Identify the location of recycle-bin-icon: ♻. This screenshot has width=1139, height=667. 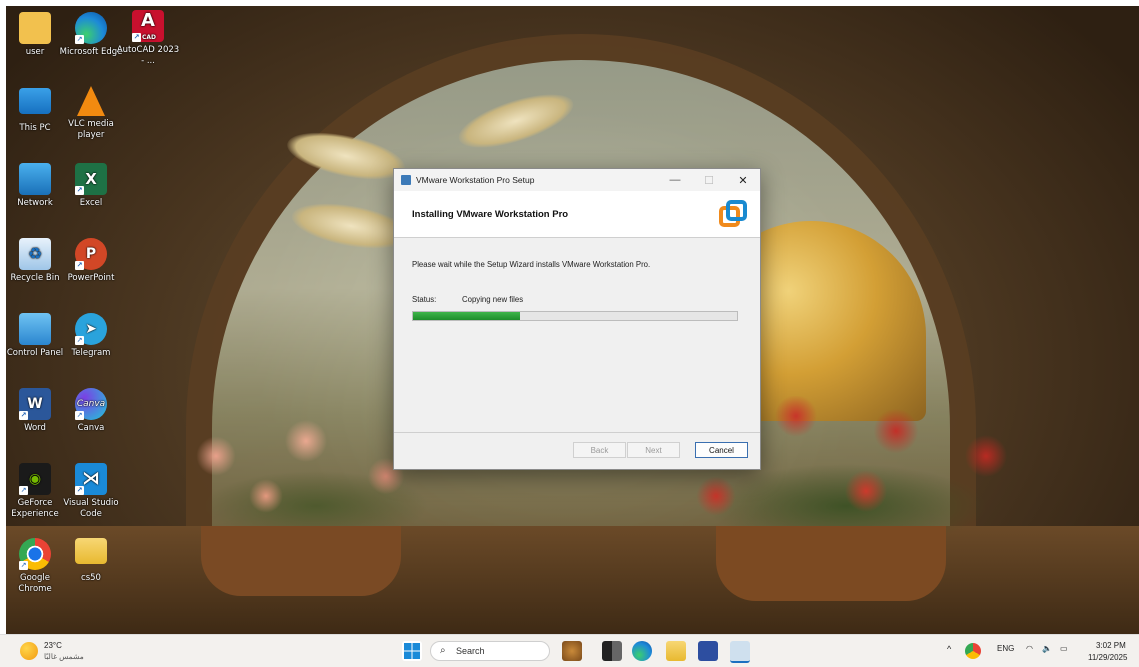
(35, 254).